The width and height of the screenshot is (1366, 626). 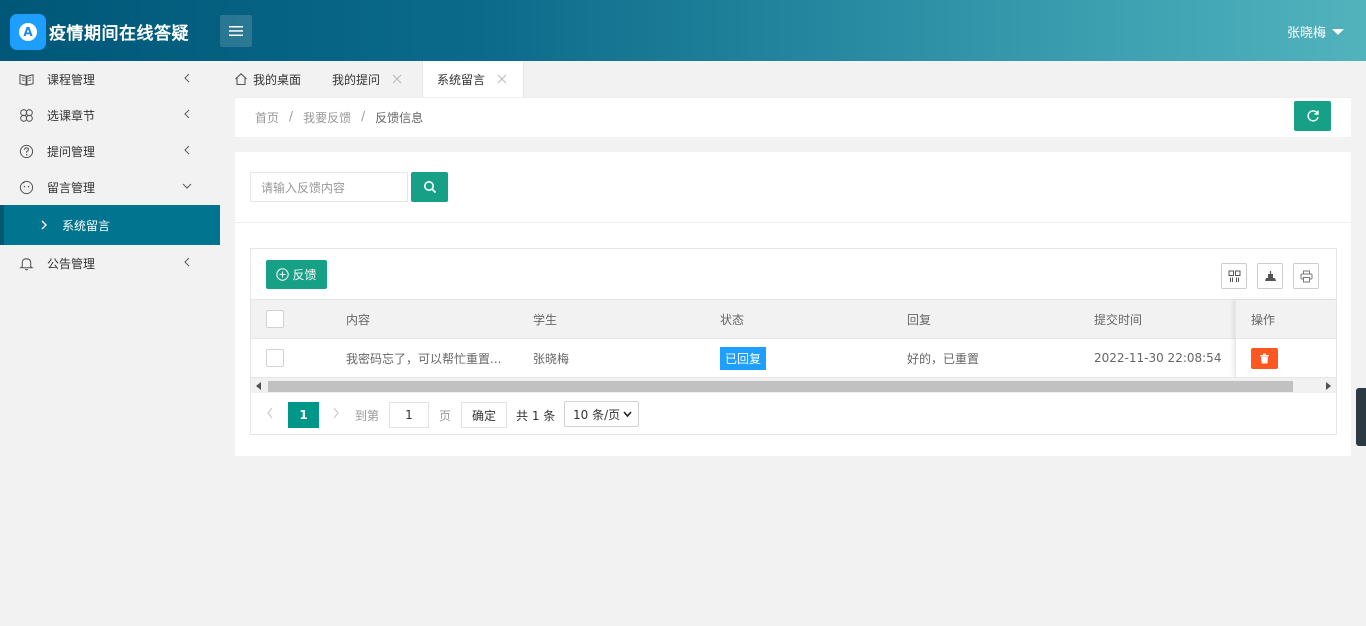 What do you see at coordinates (943, 358) in the screenshot?
I see `cell-reply: 好的，已重置` at bounding box center [943, 358].